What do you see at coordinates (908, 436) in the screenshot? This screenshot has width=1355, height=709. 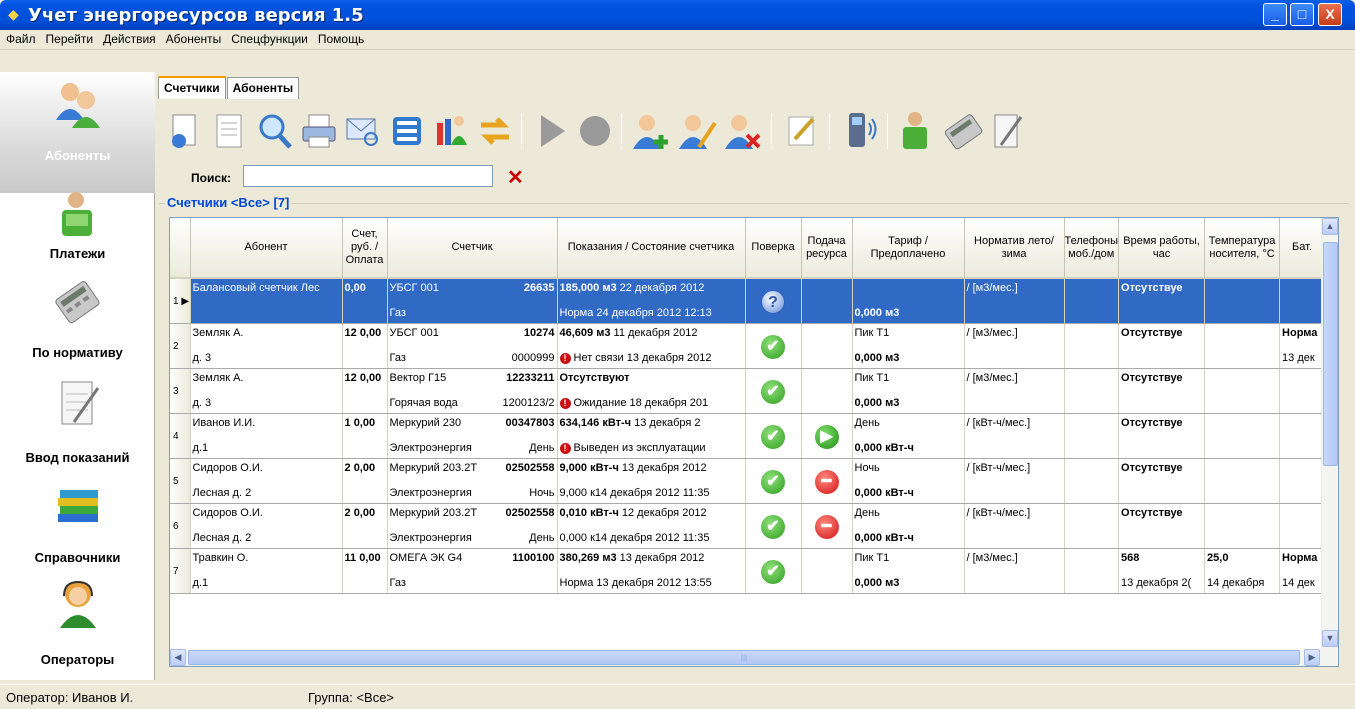 I see `cell-tariff: День 0,000 кВт-ч` at bounding box center [908, 436].